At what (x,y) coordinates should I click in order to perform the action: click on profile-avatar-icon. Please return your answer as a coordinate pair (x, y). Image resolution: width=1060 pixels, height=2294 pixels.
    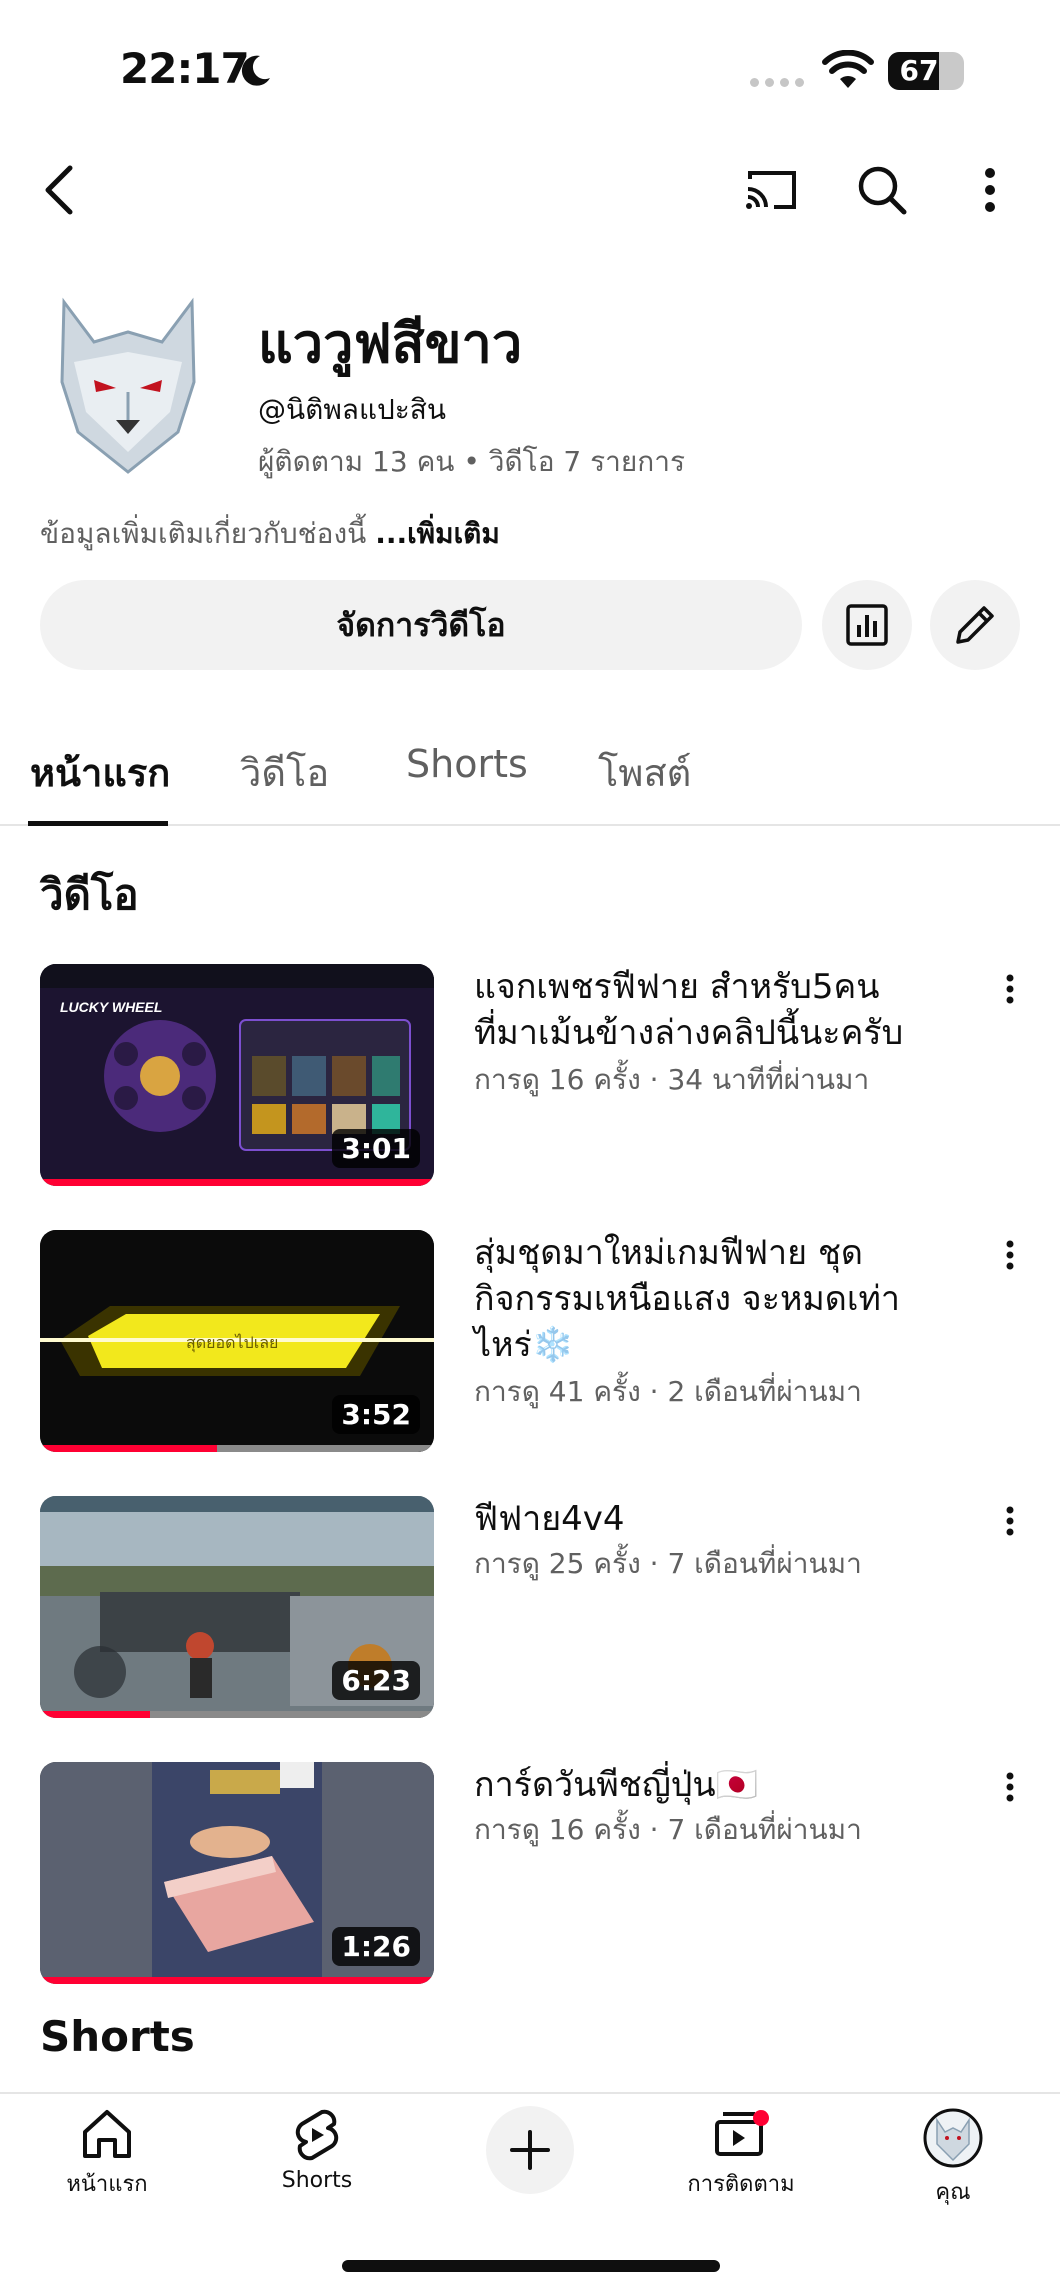
    Looking at the image, I should click on (953, 2138).